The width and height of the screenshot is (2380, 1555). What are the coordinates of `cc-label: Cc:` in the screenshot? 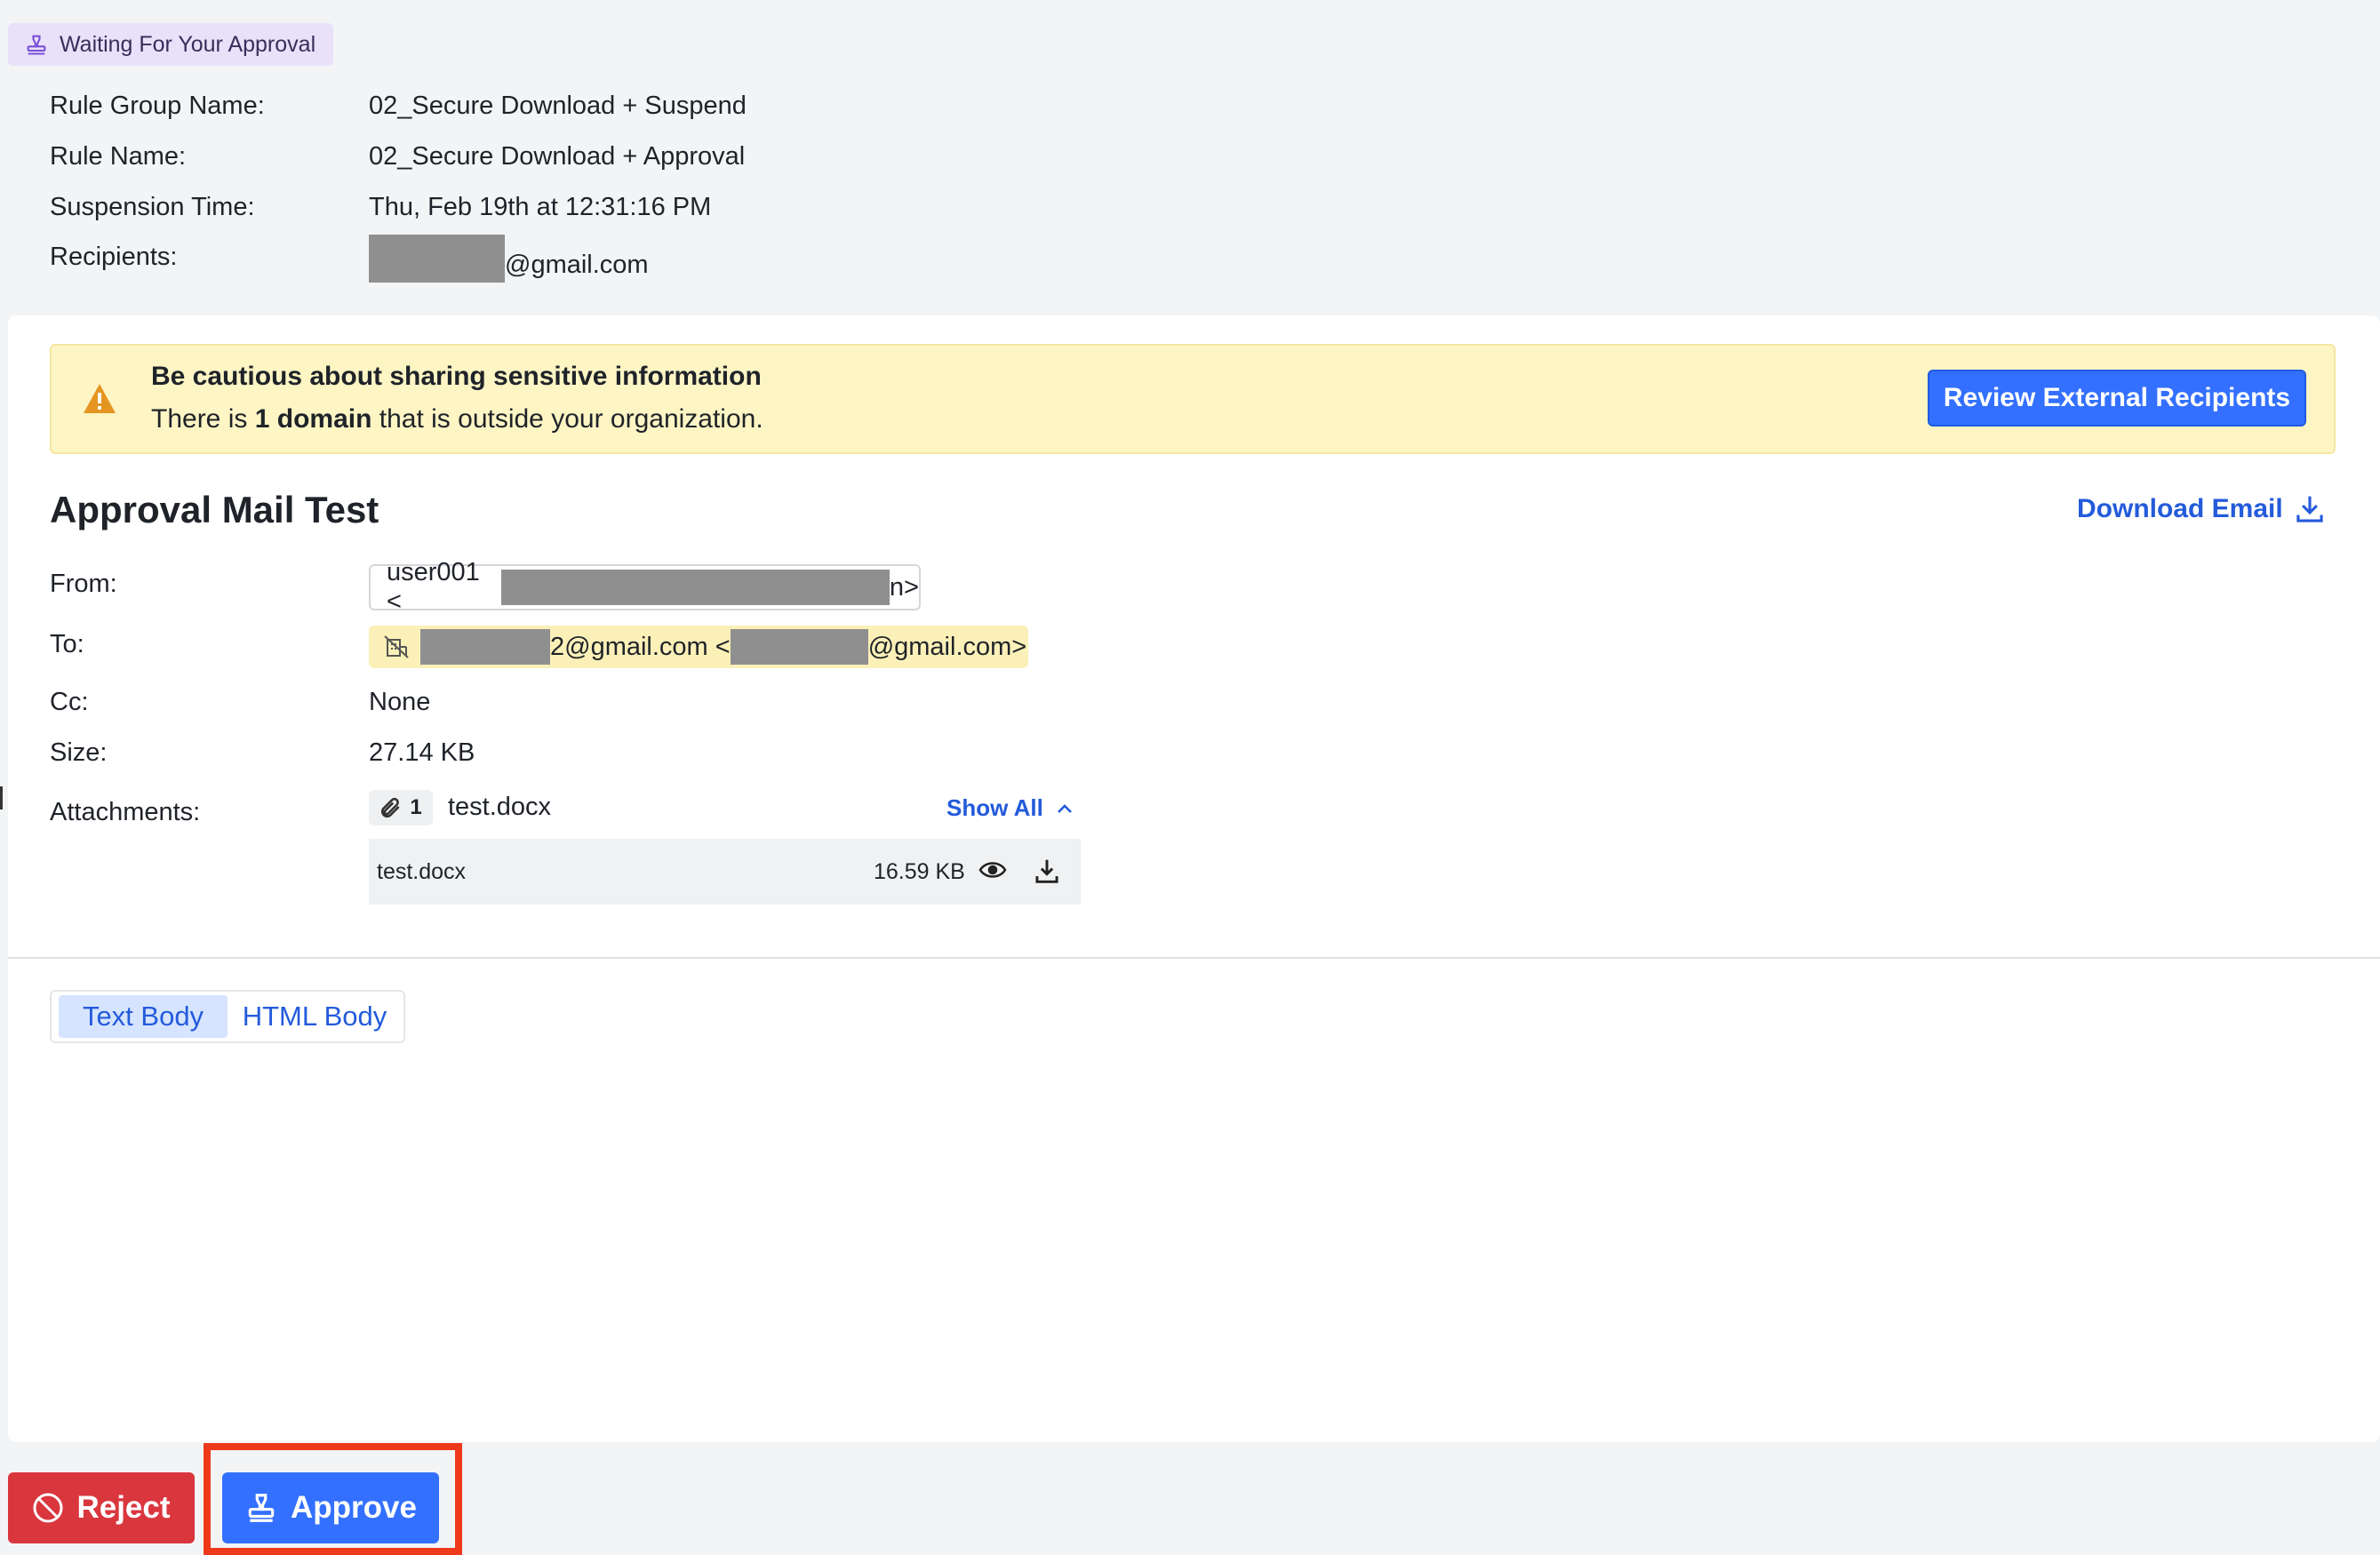 It's located at (69, 702).